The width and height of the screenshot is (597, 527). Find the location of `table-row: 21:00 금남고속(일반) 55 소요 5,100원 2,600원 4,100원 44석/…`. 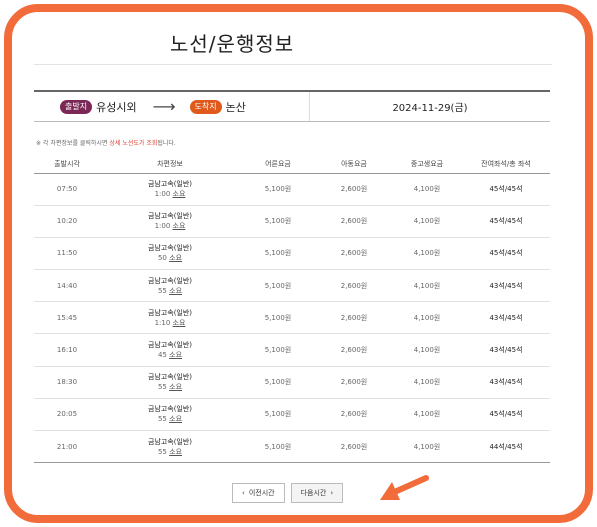

table-row: 21:00 금남고속(일반) 55 소요 5,100원 2,600원 4,100원 44석/… is located at coordinates (292, 447).